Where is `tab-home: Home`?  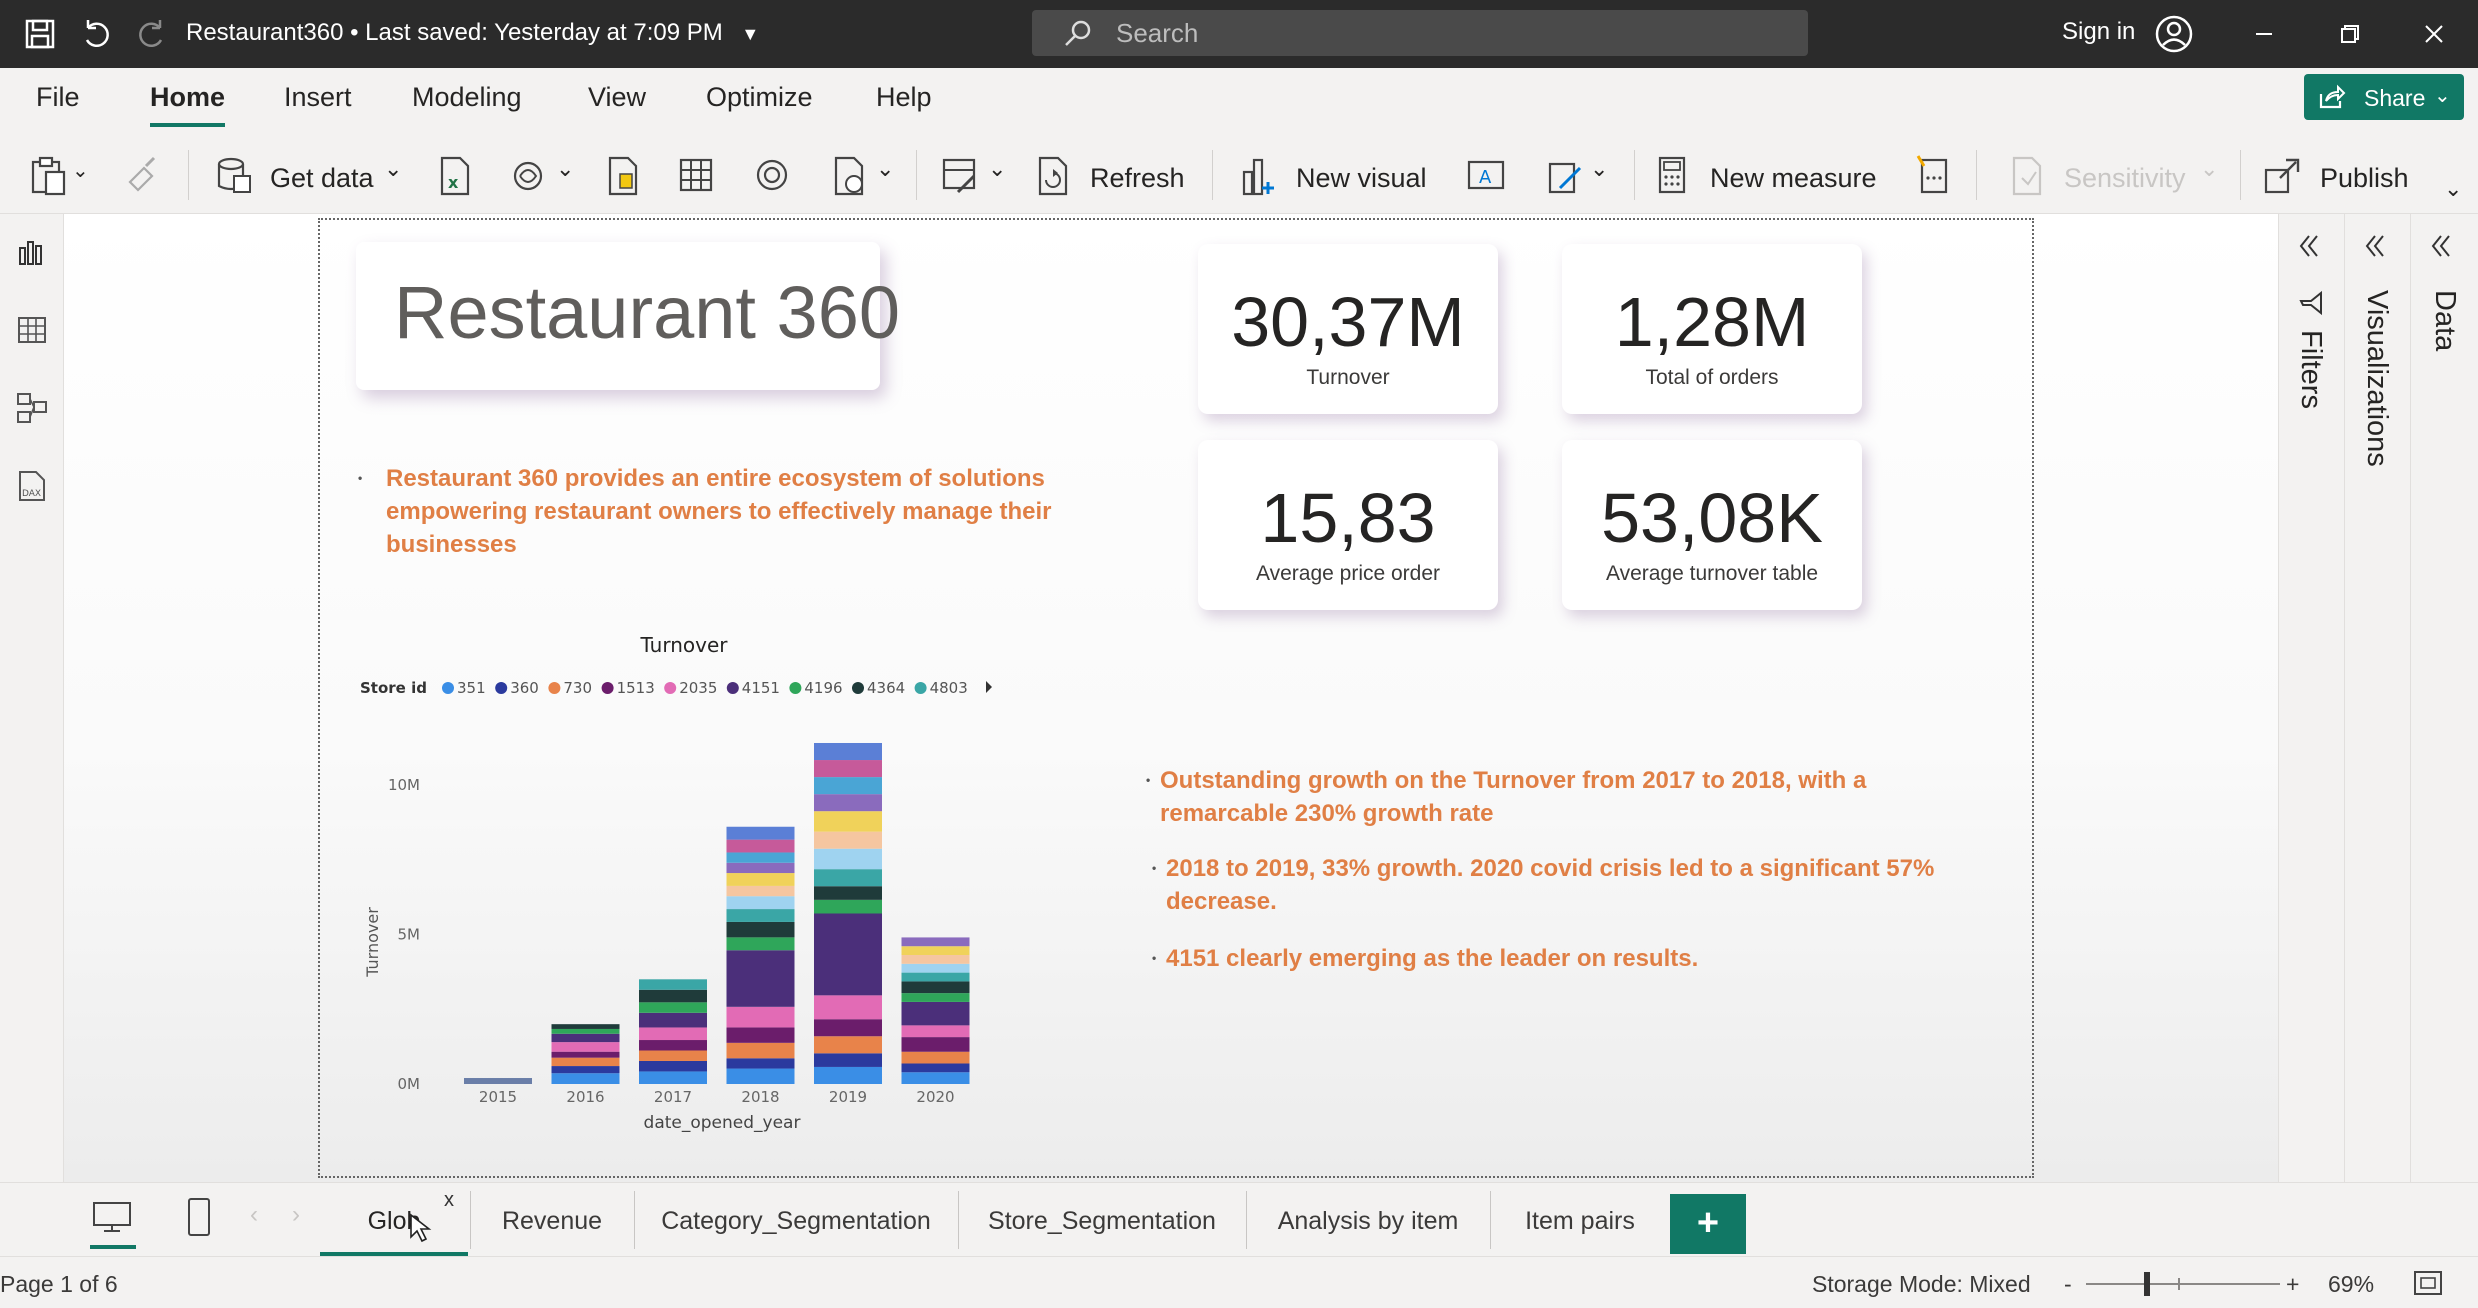 tab-home: Home is located at coordinates (188, 104).